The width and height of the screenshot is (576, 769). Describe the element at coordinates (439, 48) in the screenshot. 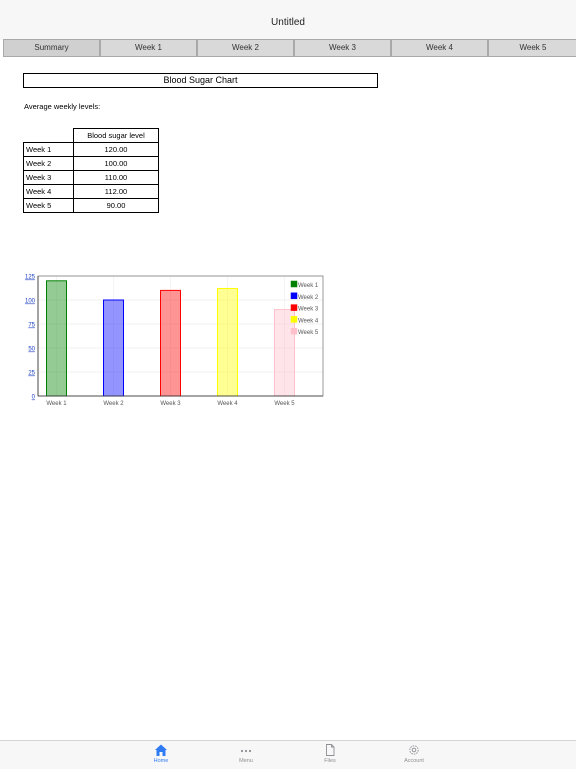

I see `tab-week-4: Week 4` at that location.